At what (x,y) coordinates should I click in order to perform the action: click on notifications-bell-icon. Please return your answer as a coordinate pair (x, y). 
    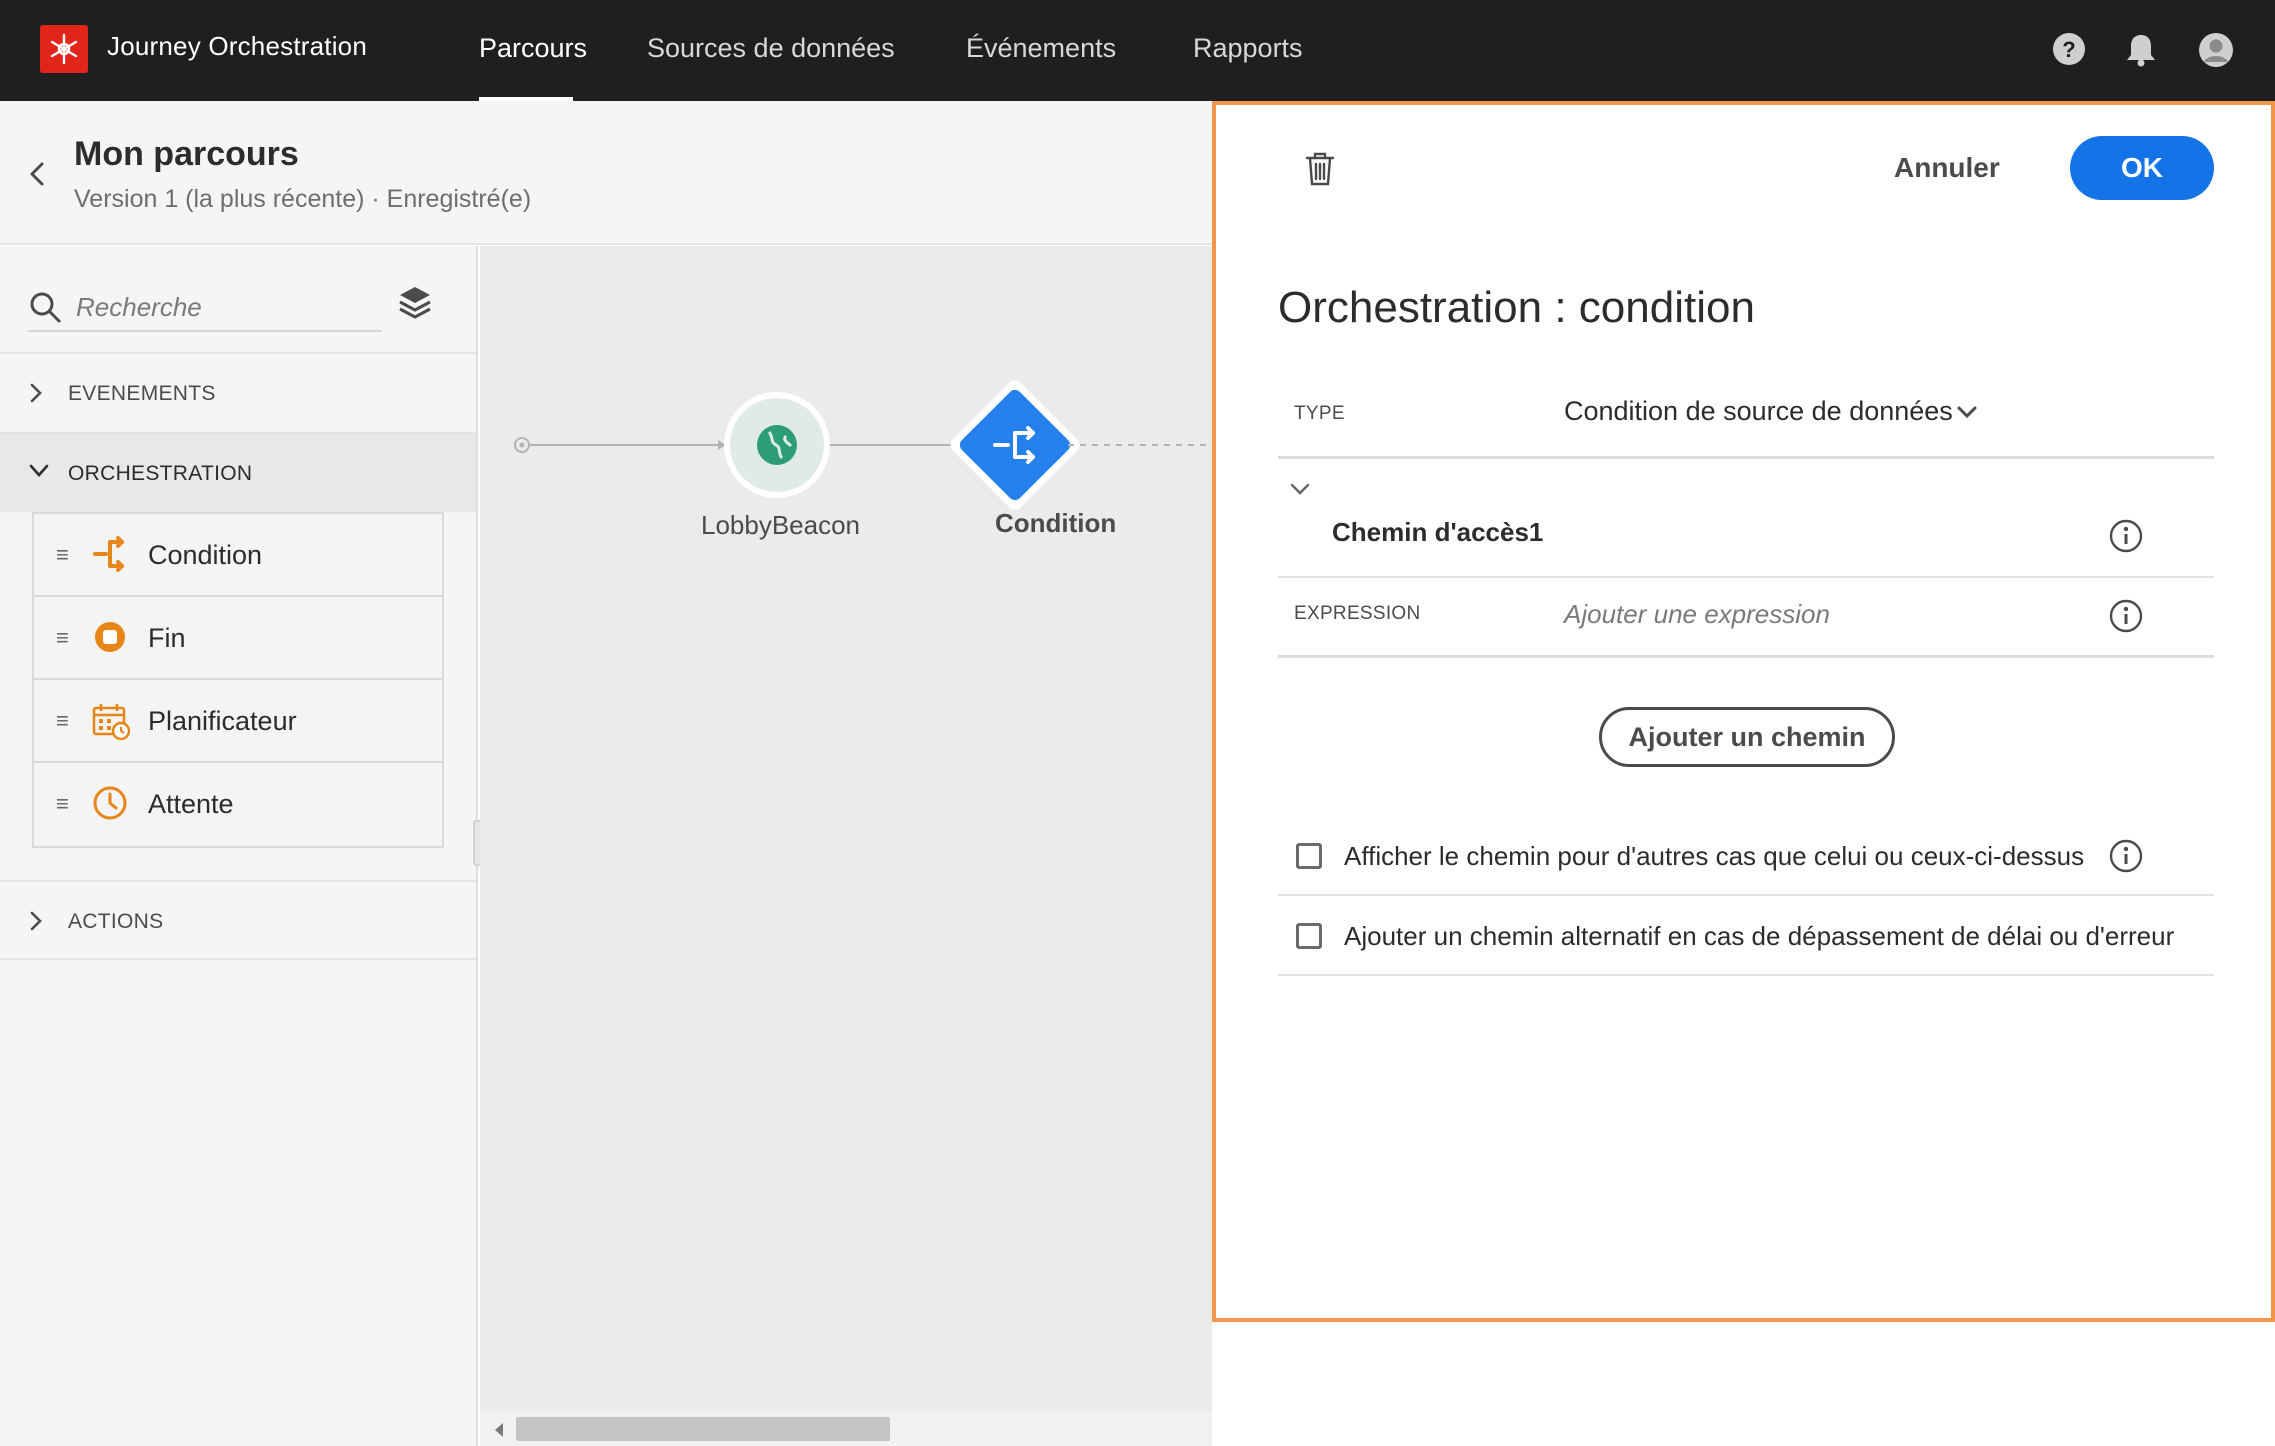
    Looking at the image, I should click on (2141, 52).